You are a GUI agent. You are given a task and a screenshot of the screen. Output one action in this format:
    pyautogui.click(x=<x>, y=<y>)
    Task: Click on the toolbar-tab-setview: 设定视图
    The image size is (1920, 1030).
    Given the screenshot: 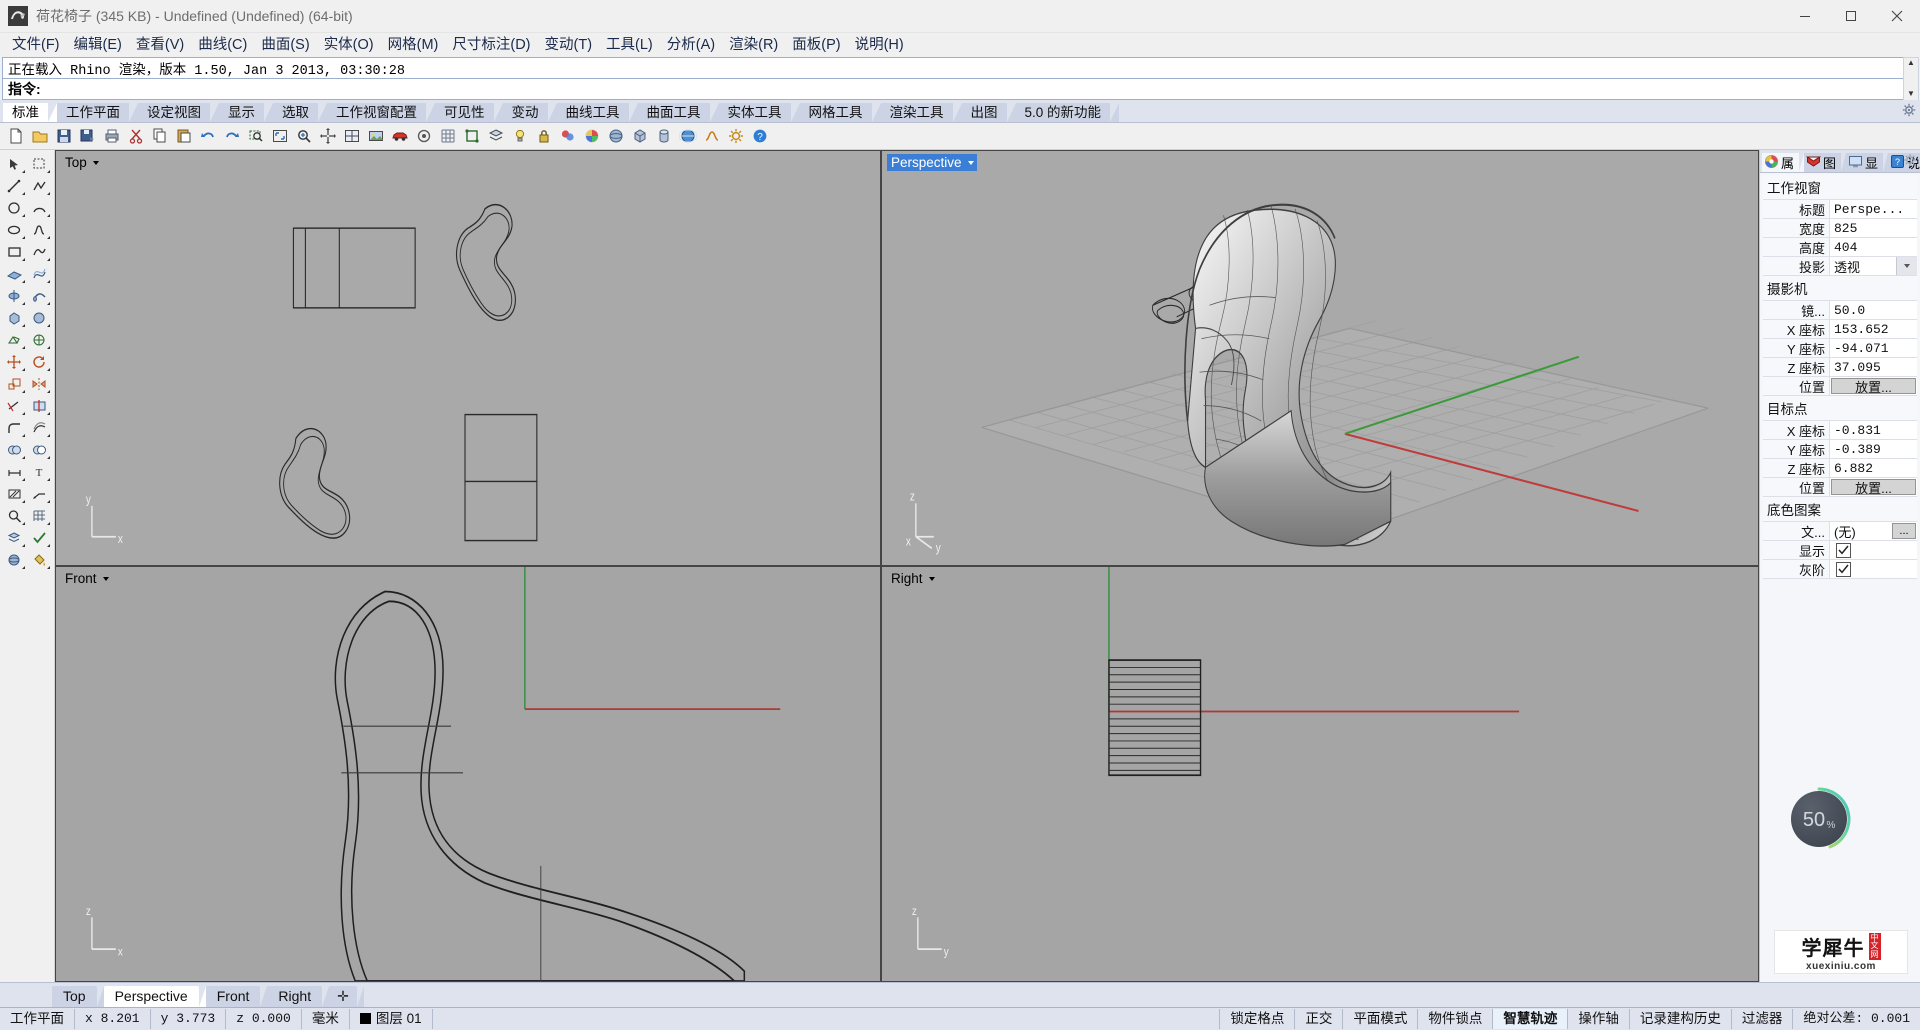 What is the action you would take?
    pyautogui.click(x=178, y=112)
    